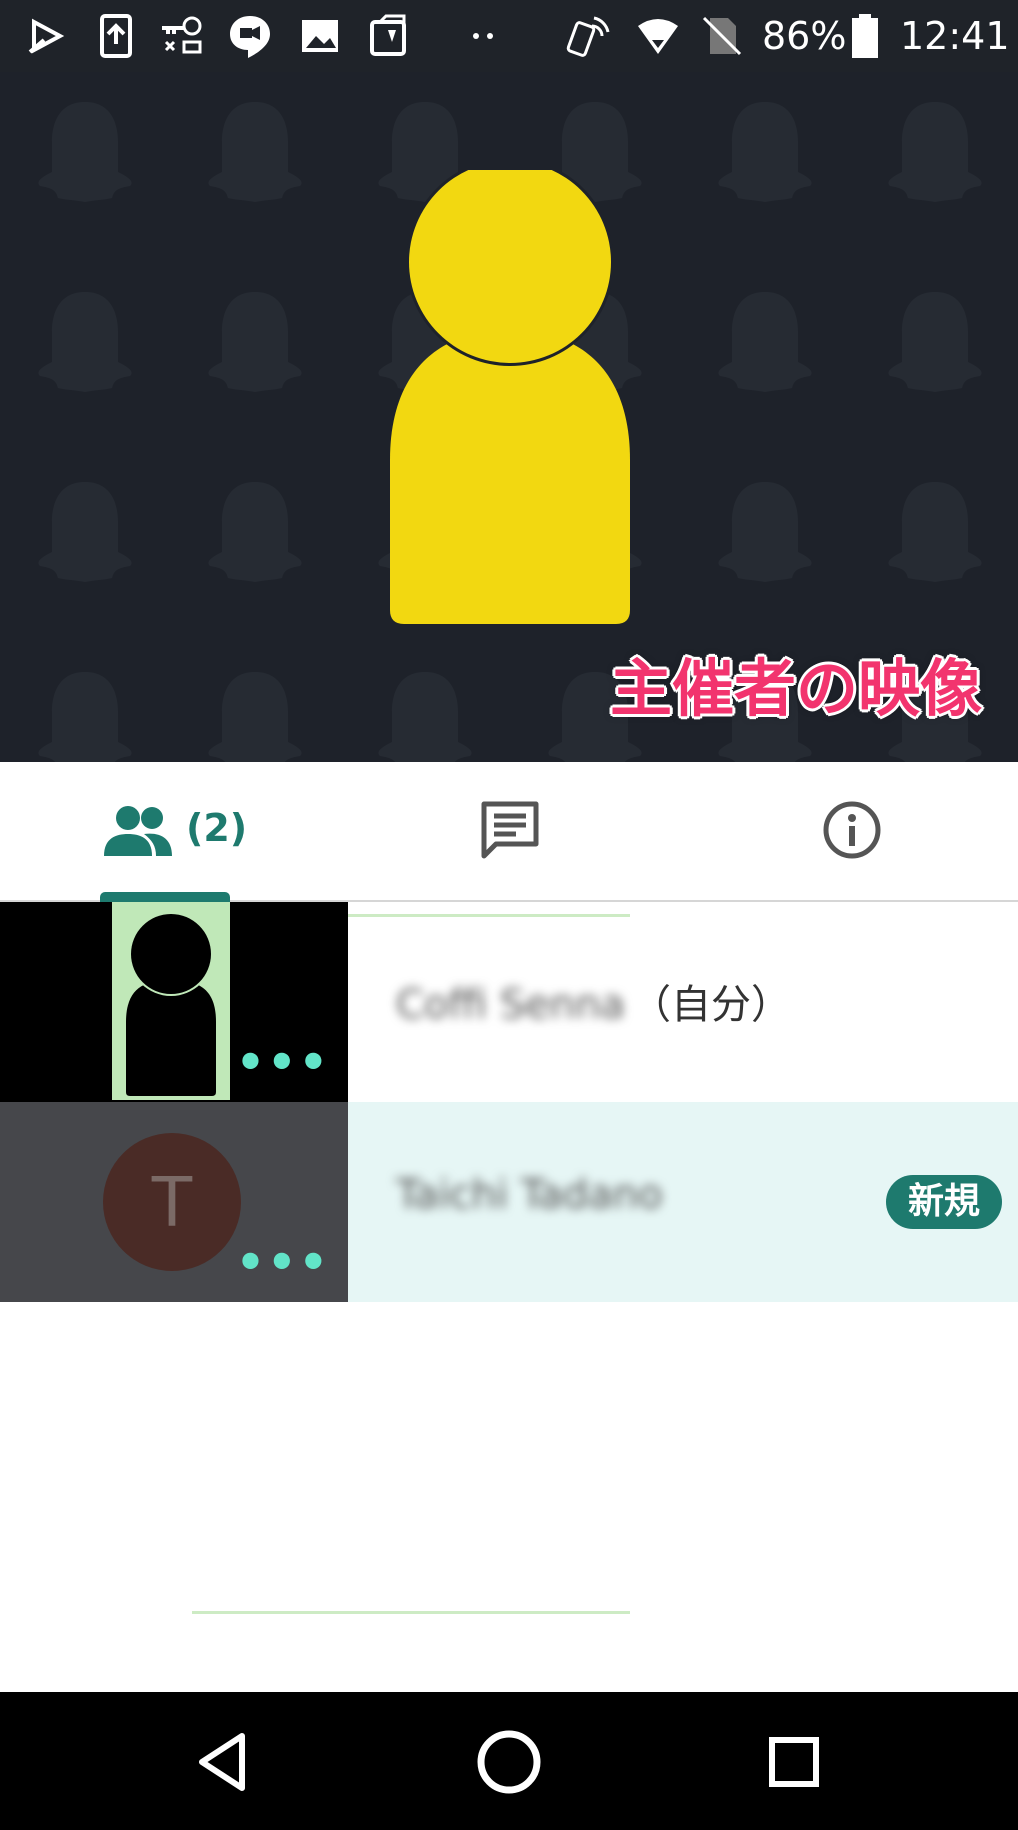 The width and height of the screenshot is (1018, 1830). I want to click on battery-percentage: 86%, so click(804, 36).